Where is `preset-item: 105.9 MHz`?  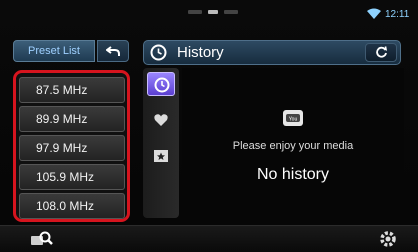 preset-item: 105.9 MHz is located at coordinates (72, 177).